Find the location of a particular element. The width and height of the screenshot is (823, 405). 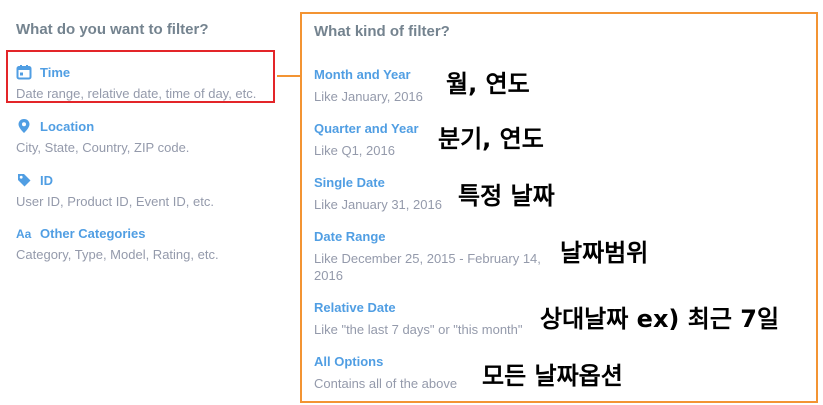

location-pin-icon is located at coordinates (24, 126).